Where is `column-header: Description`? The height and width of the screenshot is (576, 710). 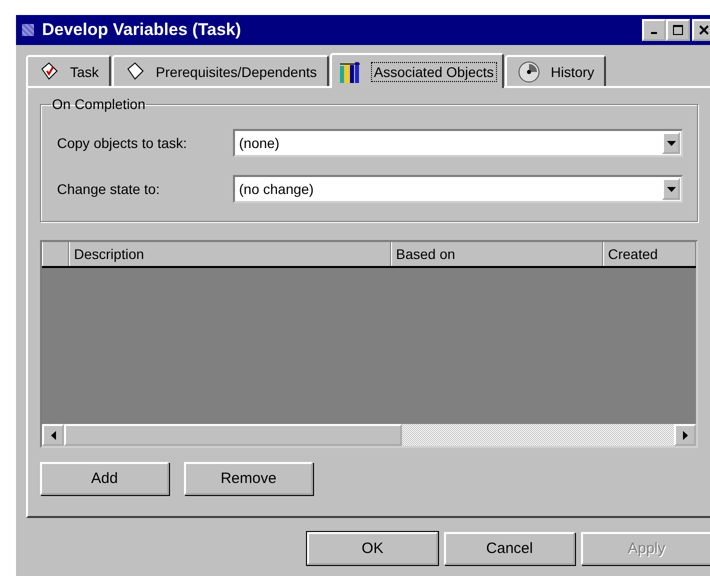
column-header: Description is located at coordinates (230, 254).